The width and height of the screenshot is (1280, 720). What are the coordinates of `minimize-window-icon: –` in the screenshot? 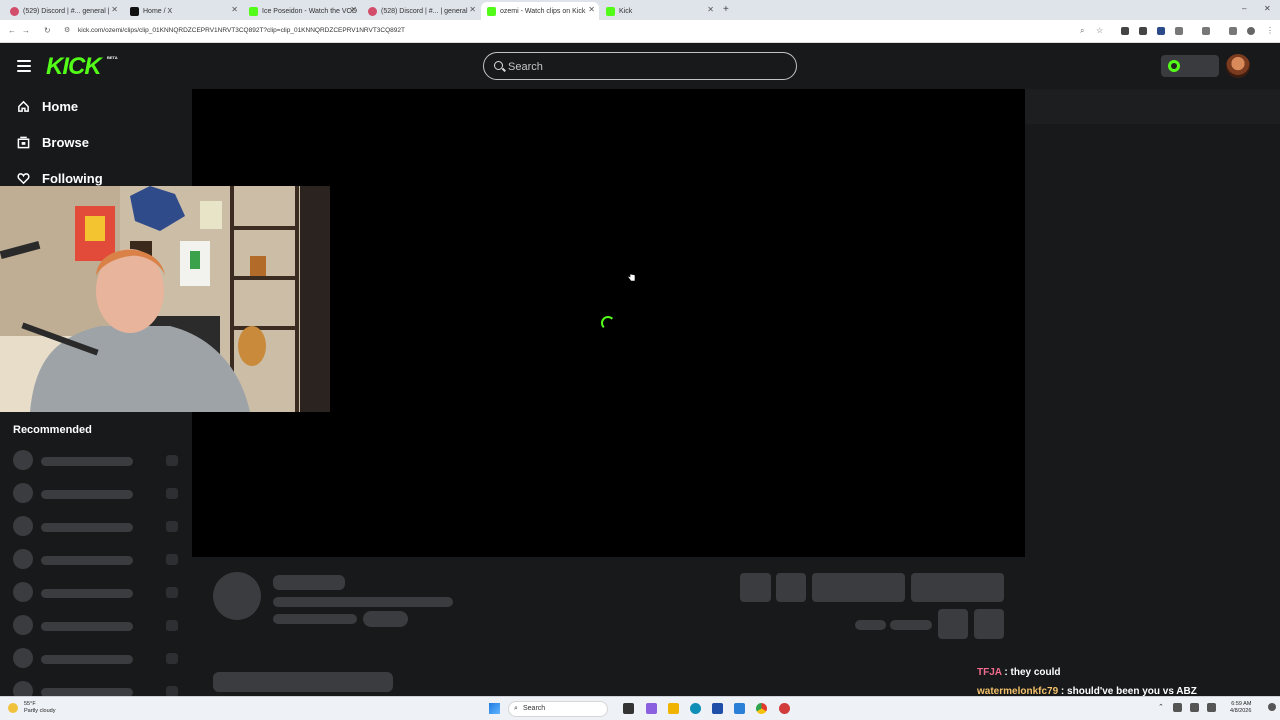 It's located at (1244, 8).